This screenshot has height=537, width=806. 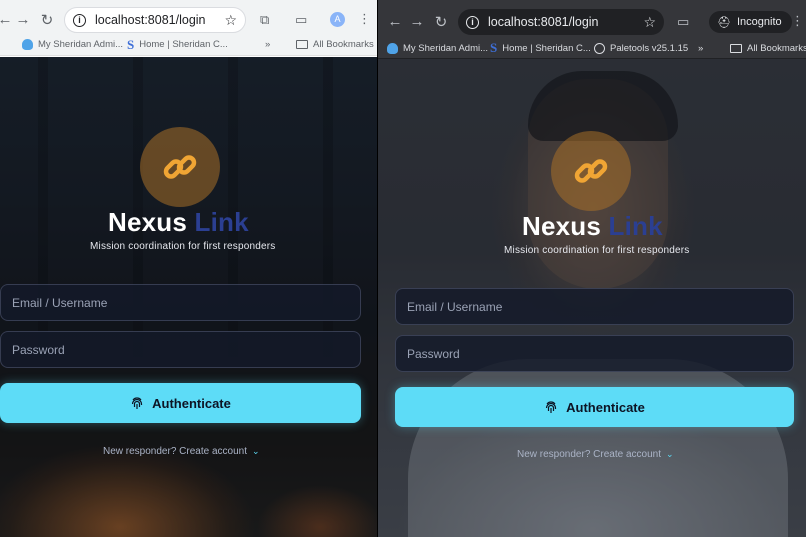 I want to click on globe-icon, so click(x=599, y=48).